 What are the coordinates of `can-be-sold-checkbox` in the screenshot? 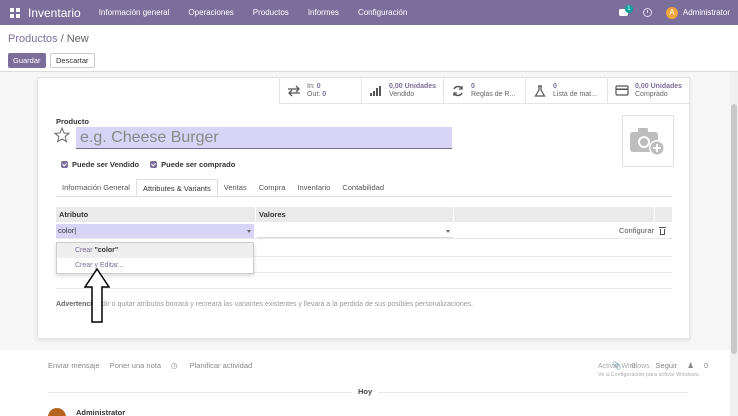 It's located at (64, 164).